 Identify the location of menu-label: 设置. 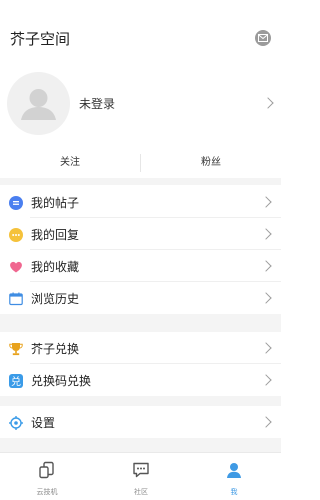
(43, 423).